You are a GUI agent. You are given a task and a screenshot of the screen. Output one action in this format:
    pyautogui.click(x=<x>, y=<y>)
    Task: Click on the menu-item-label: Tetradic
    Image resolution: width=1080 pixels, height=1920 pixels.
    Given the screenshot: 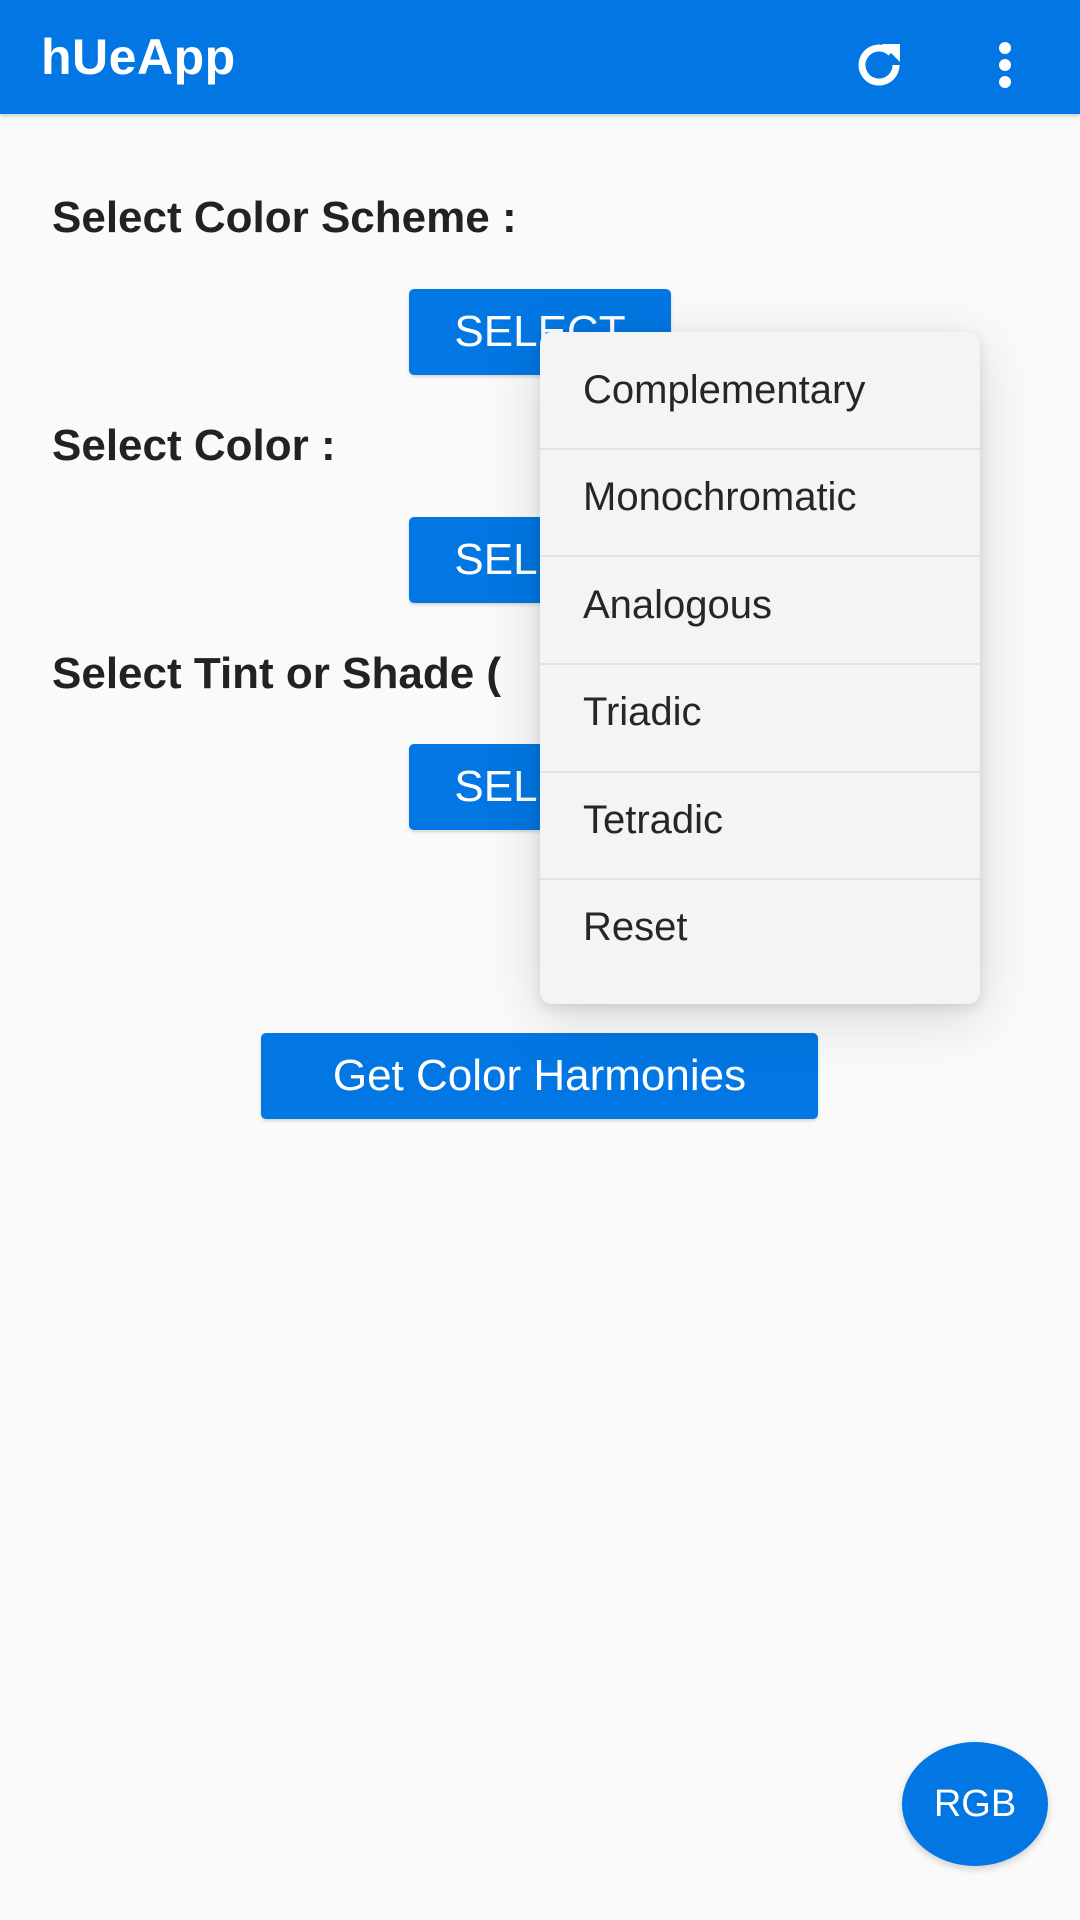 What is the action you would take?
    pyautogui.click(x=653, y=820)
    